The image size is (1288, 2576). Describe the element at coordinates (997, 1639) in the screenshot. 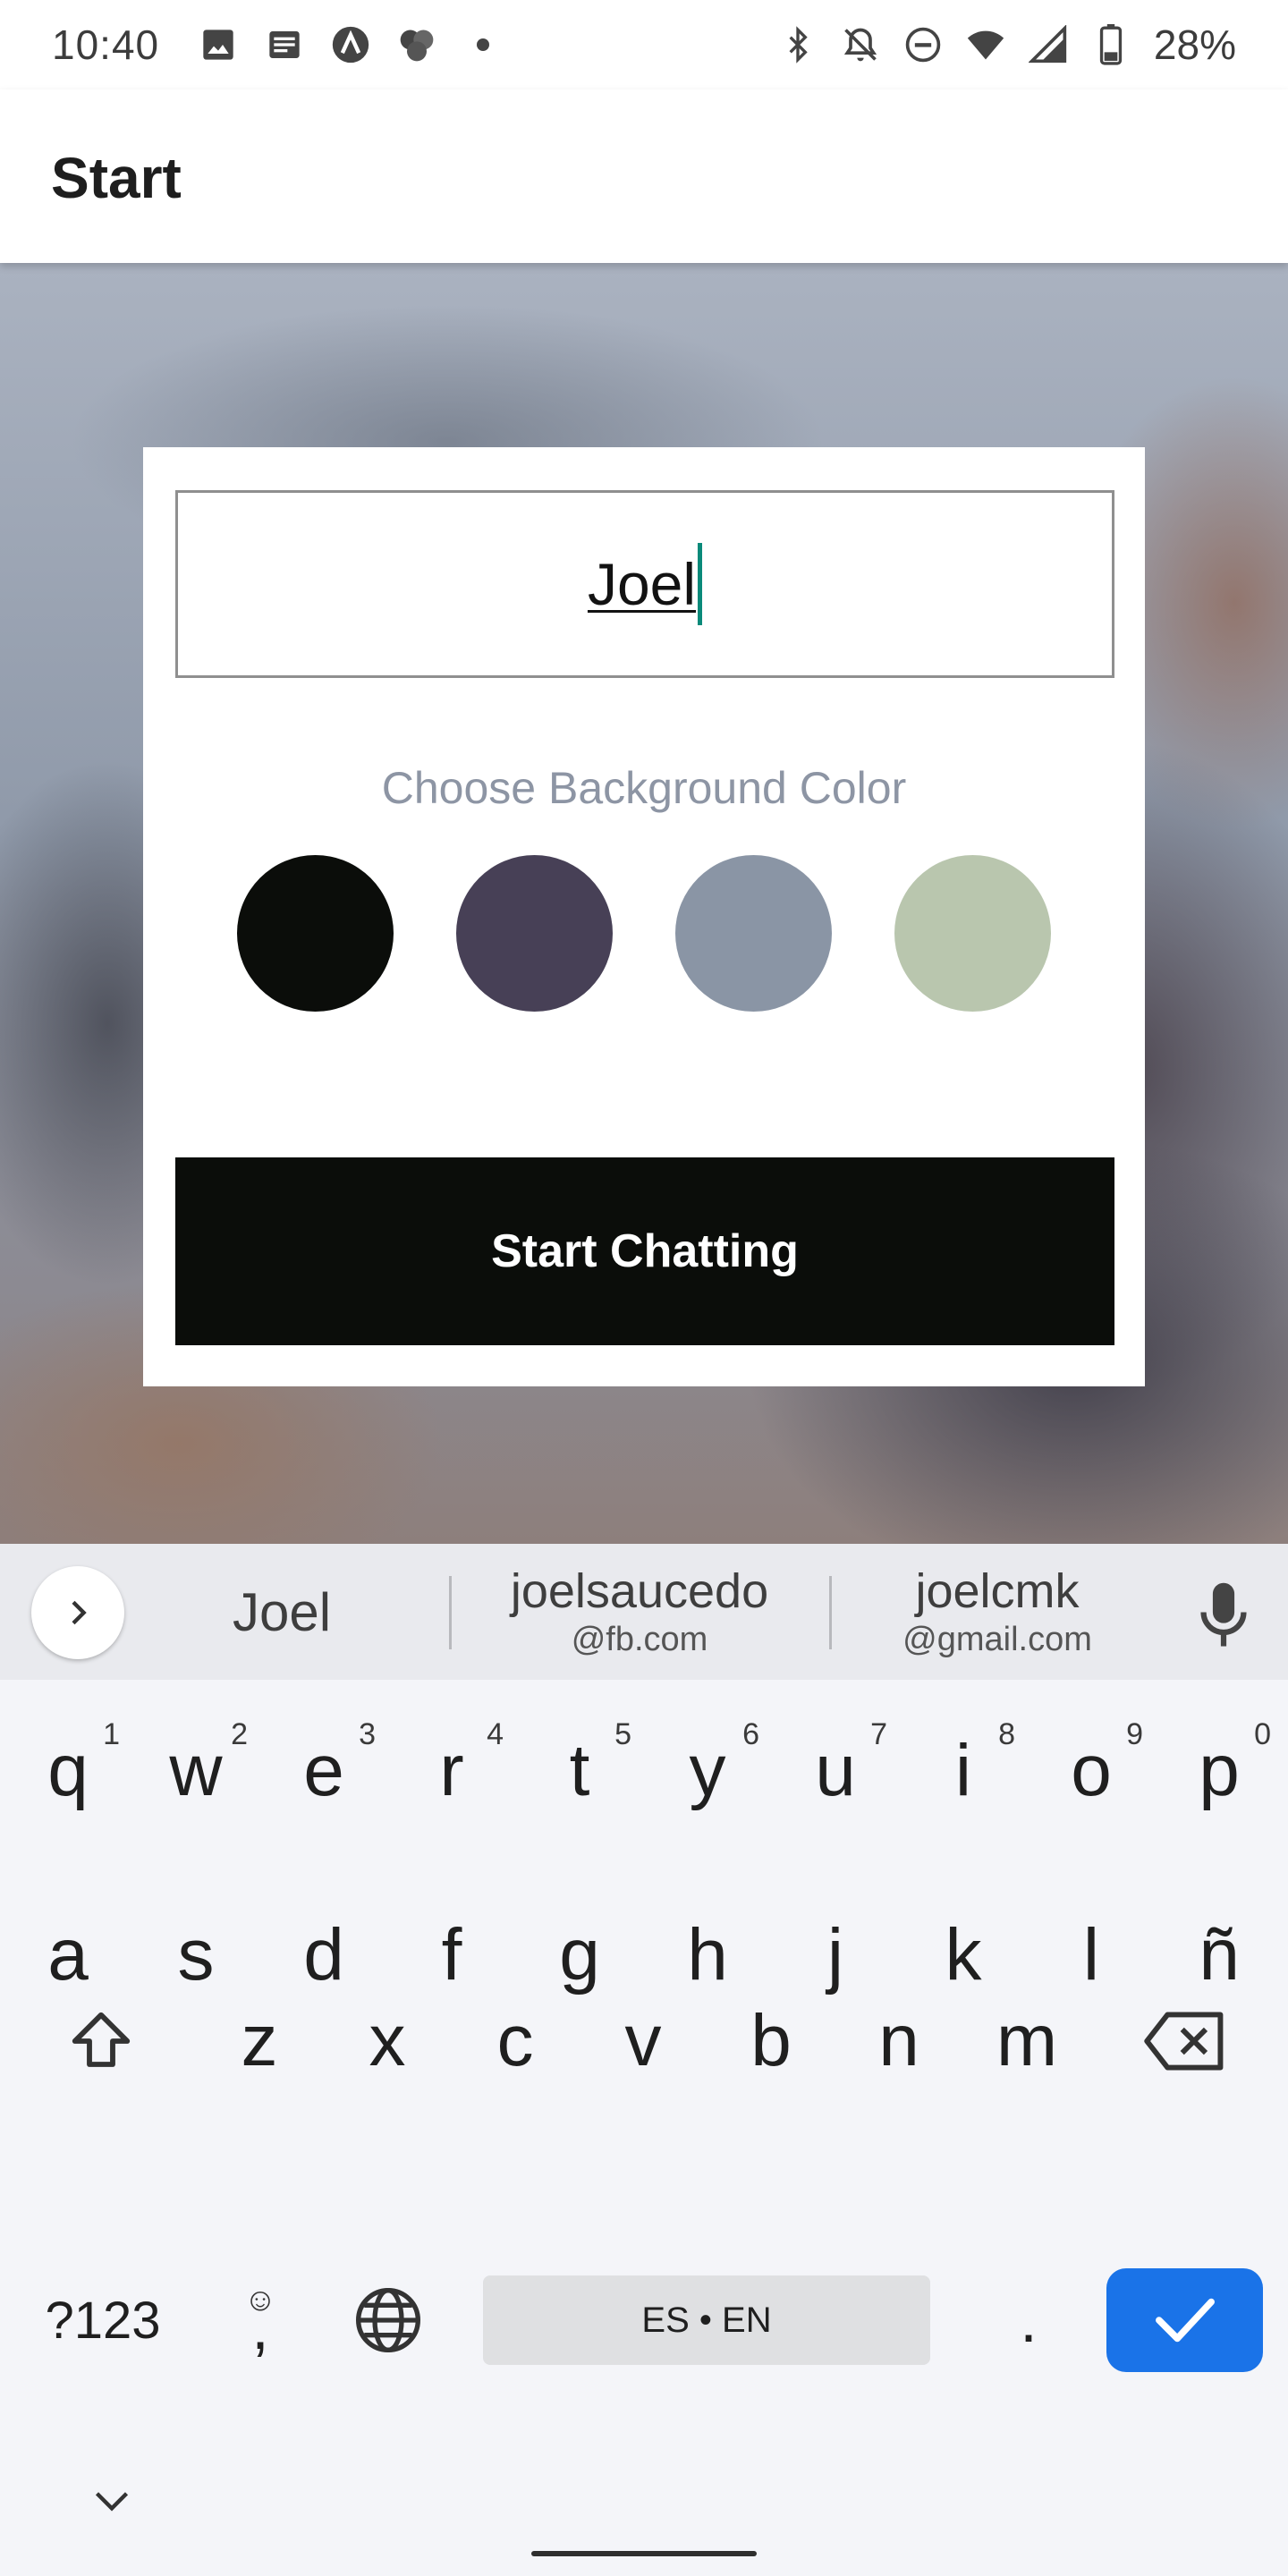

I see `suggestion-3-sub: @gmail.com` at that location.